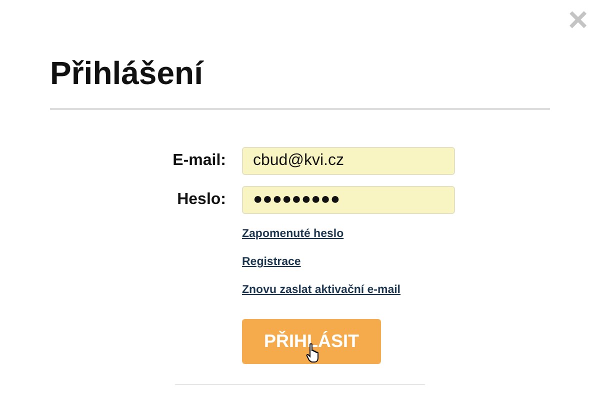 The height and width of the screenshot is (400, 600). I want to click on dialog-title: Přihlášení, so click(127, 73).